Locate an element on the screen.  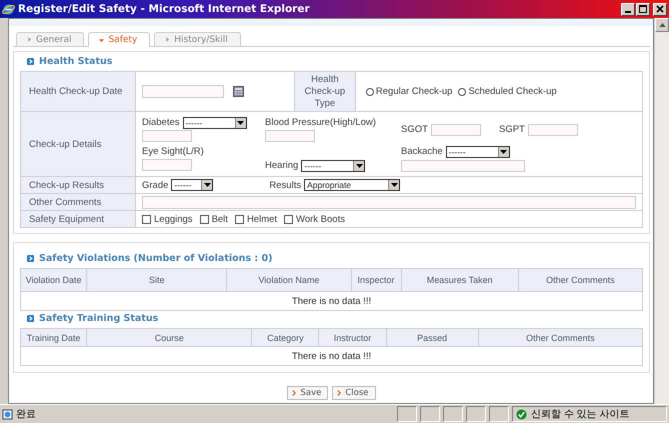
column-header: Passed is located at coordinates (432, 337).